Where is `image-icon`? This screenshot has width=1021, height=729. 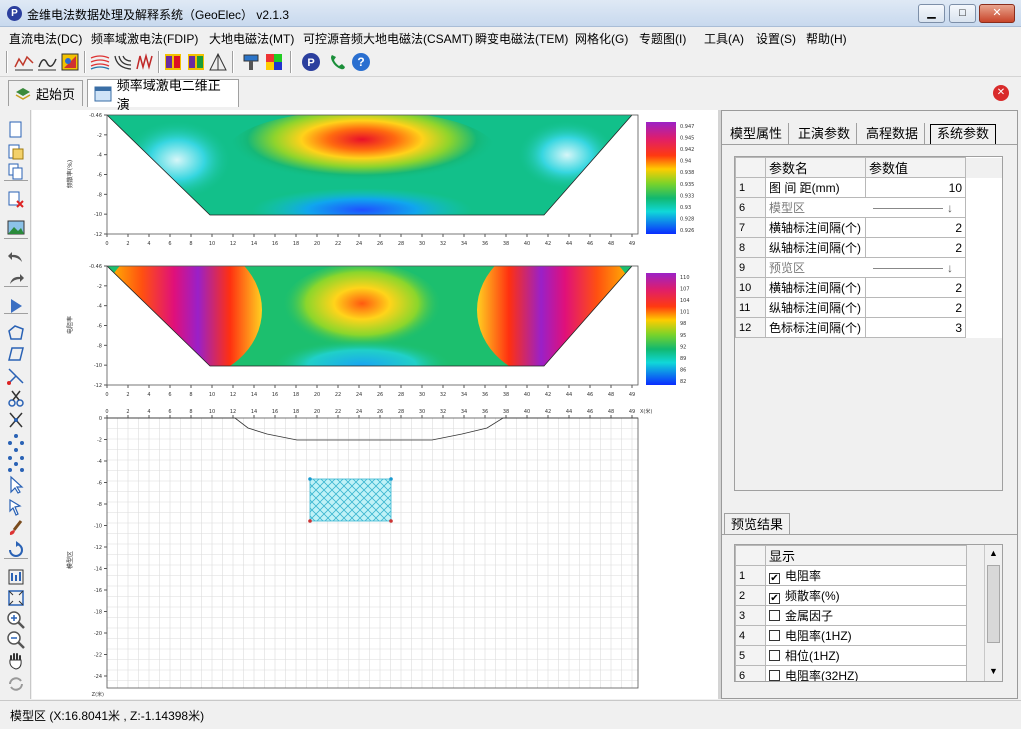
image-icon is located at coordinates (16, 228).